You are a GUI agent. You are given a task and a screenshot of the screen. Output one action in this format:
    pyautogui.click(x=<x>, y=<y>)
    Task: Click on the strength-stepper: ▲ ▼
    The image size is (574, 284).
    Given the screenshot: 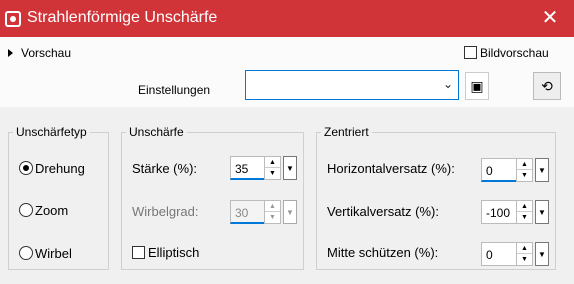 What is the action you would take?
    pyautogui.click(x=272, y=168)
    